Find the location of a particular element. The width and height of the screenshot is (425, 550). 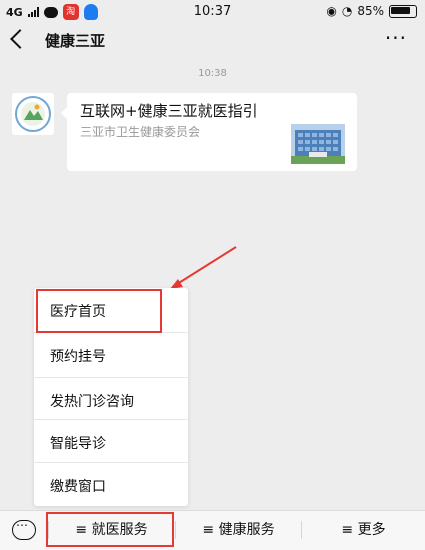

menu-more: ≡ 更多 is located at coordinates (363, 530).